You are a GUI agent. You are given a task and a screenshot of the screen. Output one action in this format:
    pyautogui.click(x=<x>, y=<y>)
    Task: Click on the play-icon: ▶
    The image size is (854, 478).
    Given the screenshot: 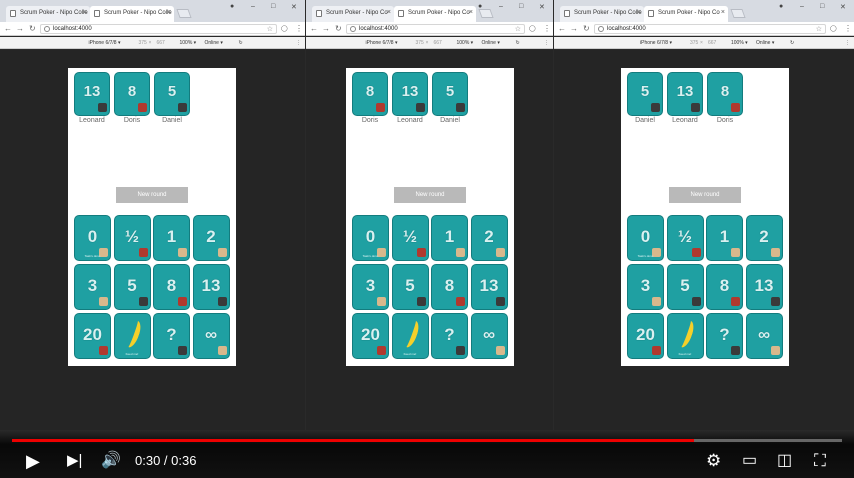 What is the action you would take?
    pyautogui.click(x=33, y=461)
    